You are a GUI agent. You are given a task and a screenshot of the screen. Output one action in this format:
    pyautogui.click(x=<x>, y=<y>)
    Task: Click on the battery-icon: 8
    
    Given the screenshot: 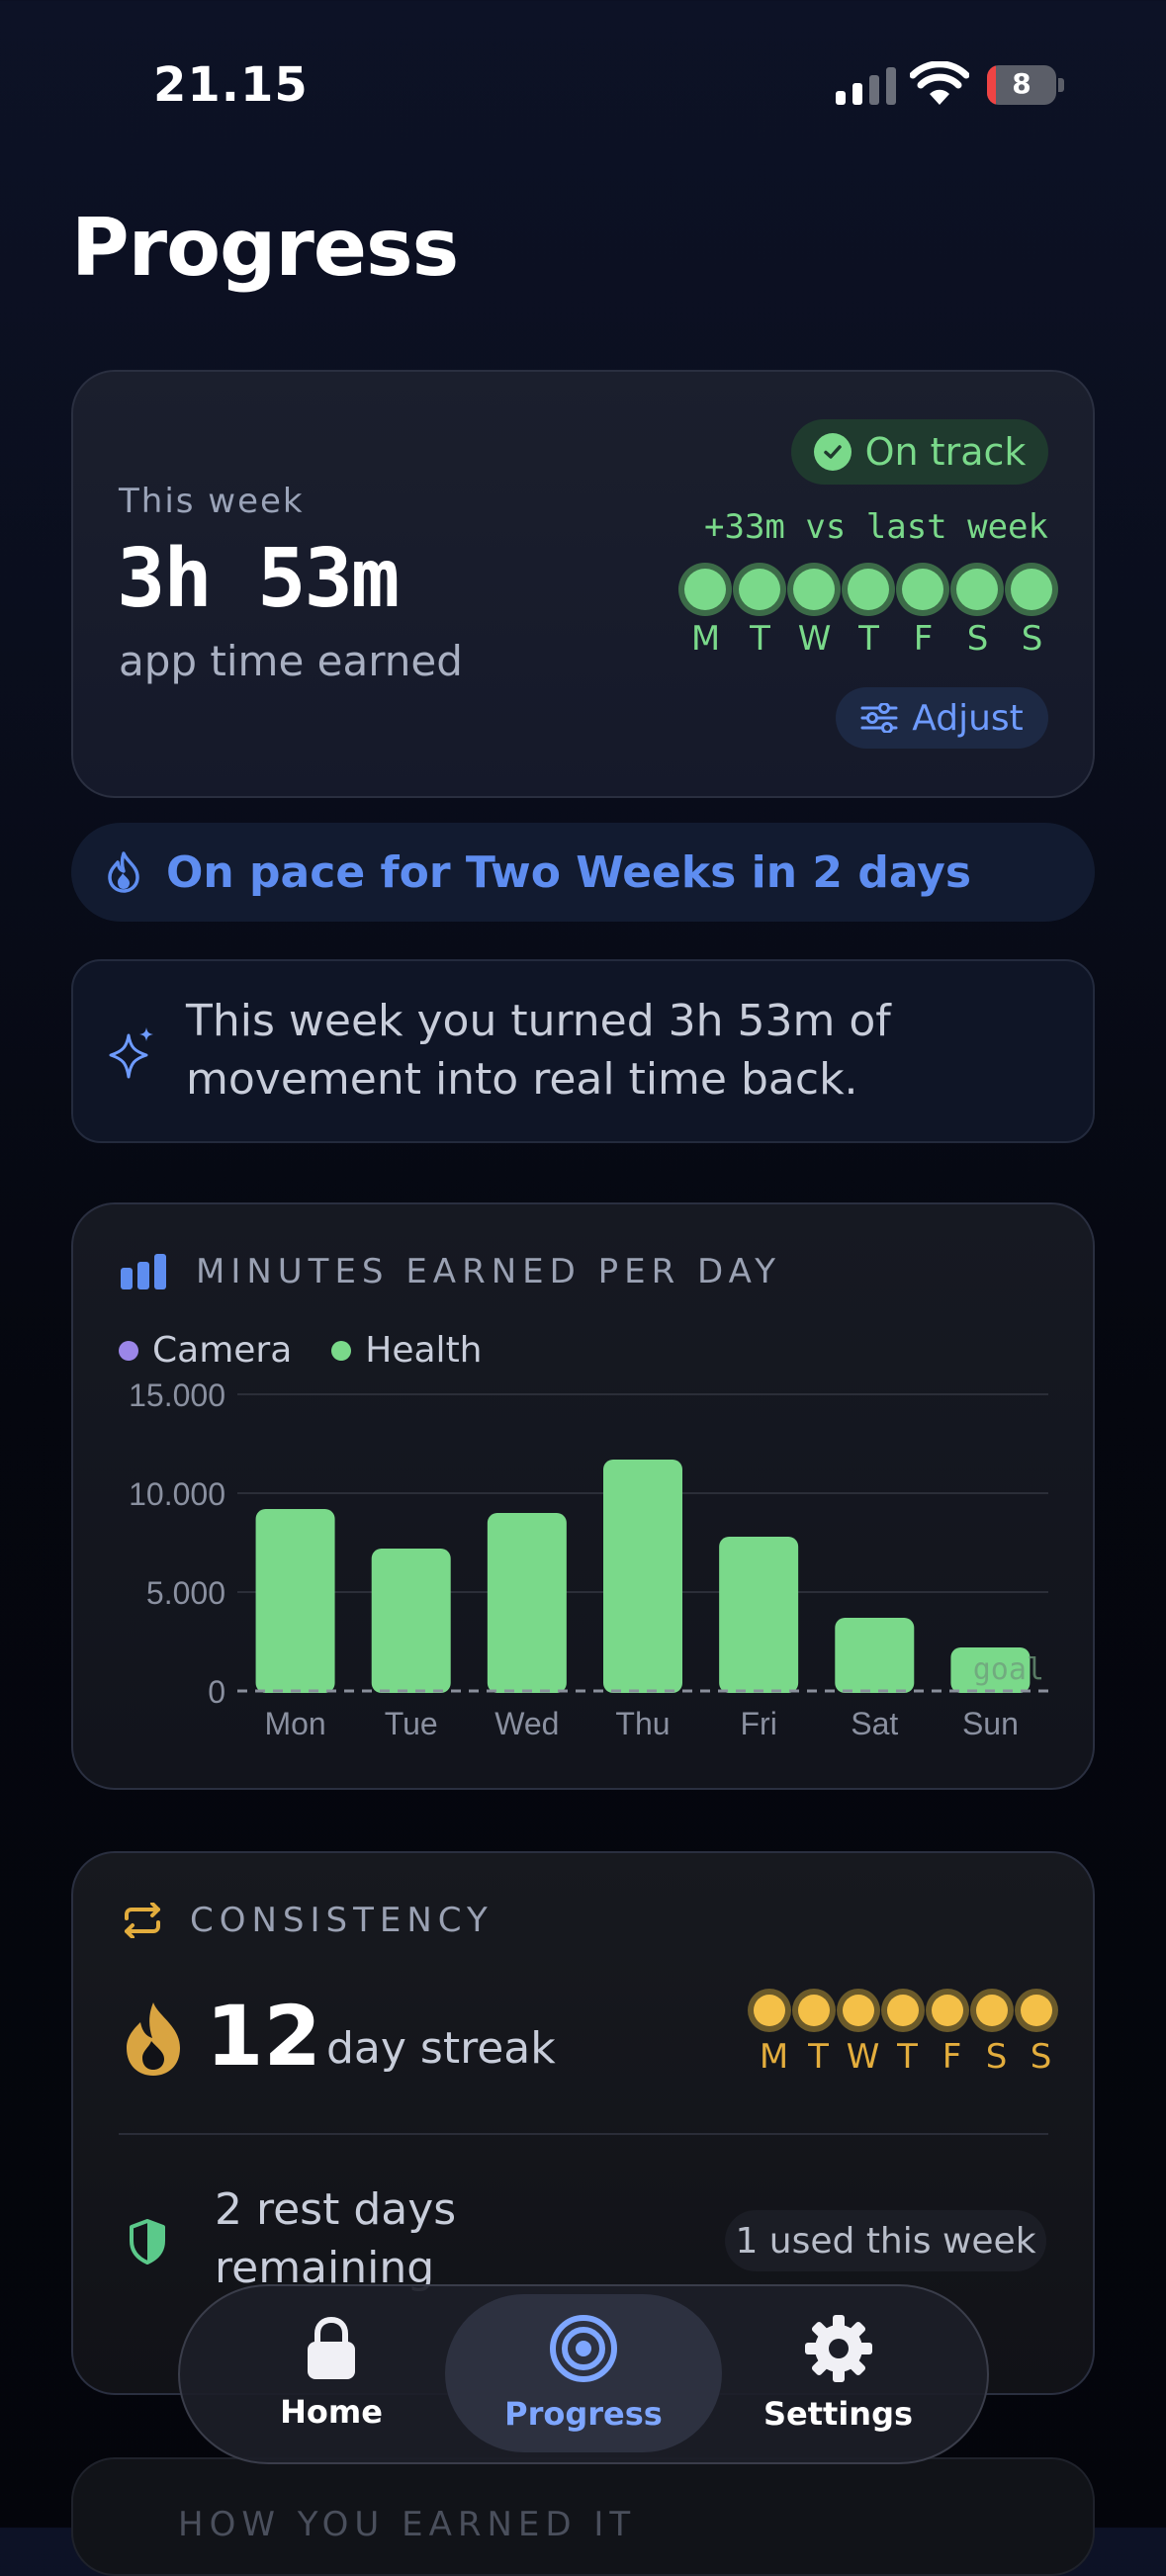 What is the action you would take?
    pyautogui.click(x=1025, y=85)
    